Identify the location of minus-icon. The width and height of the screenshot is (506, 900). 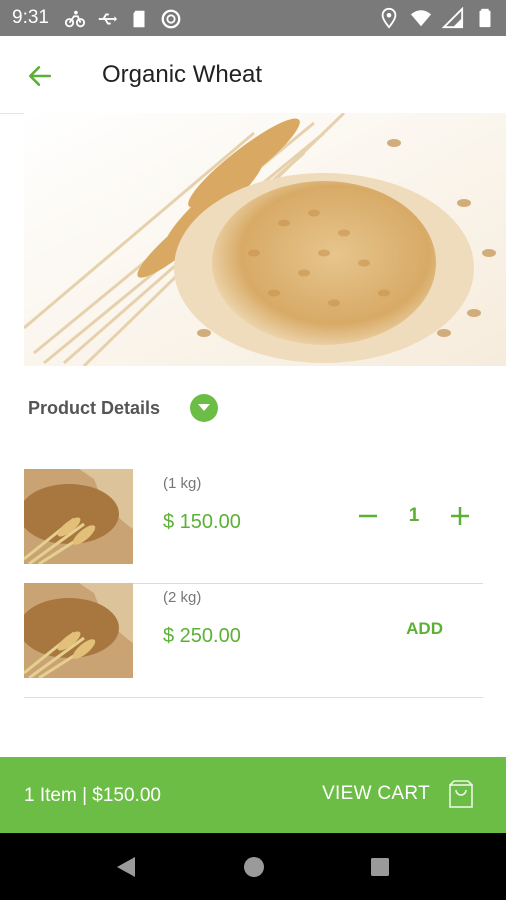
(368, 516).